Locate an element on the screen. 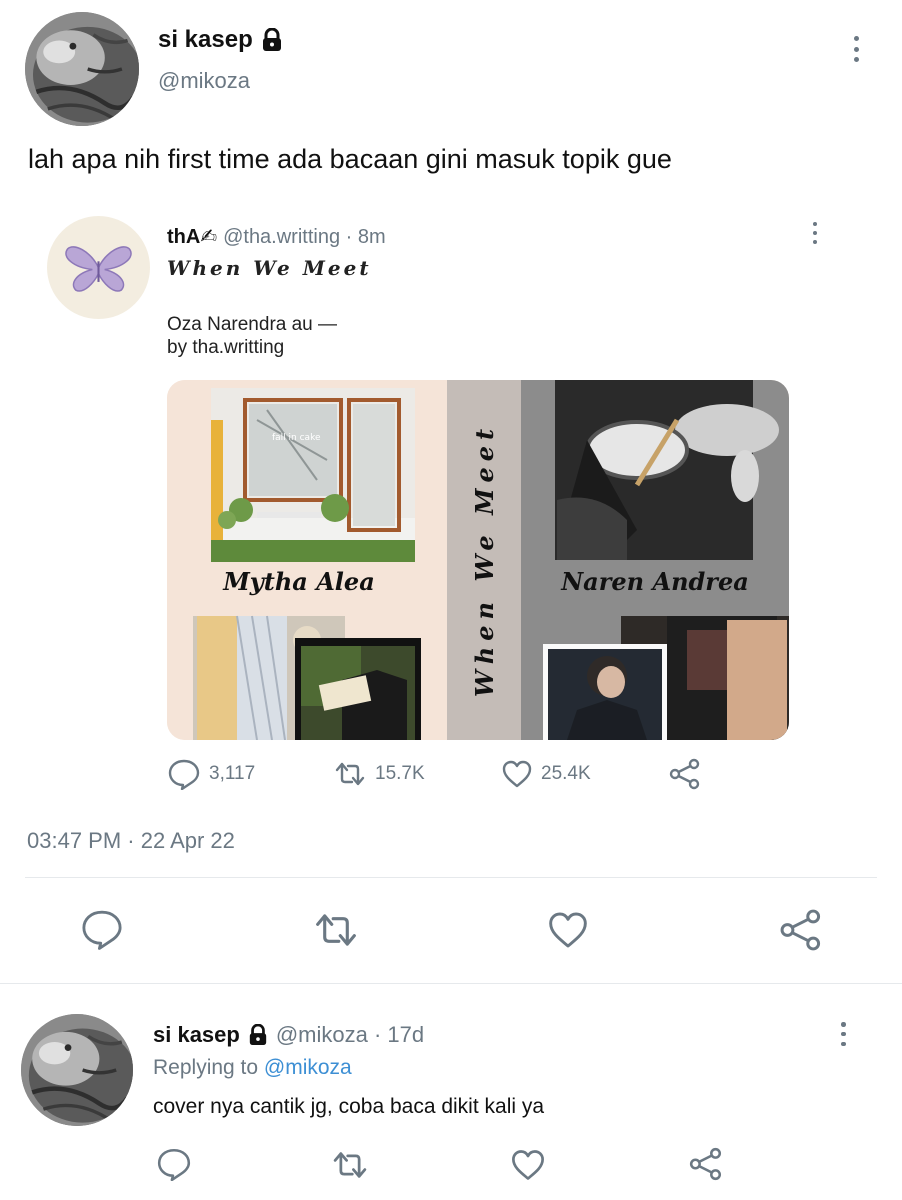 This screenshot has height=1200, width=902. reply-more-icon is located at coordinates (843, 1034).